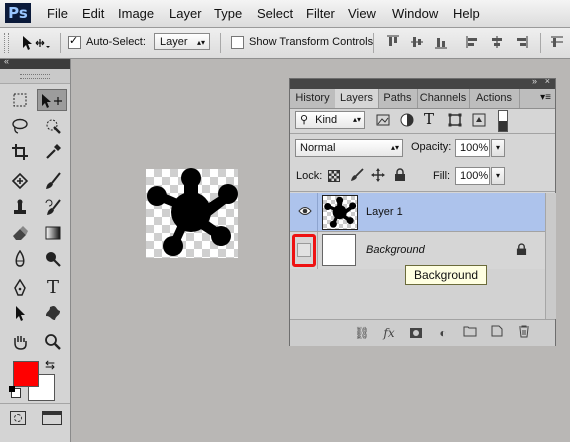  I want to click on fx-icon: fx, so click(389, 333).